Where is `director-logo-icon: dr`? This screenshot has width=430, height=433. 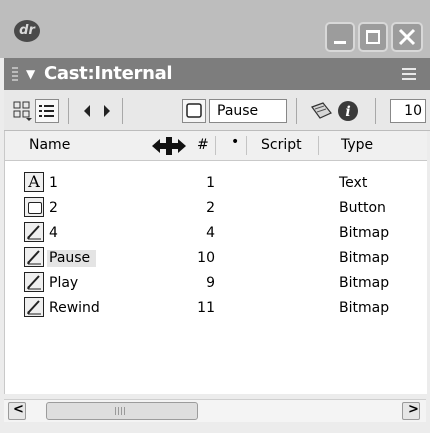
director-logo-icon: dr is located at coordinates (27, 31).